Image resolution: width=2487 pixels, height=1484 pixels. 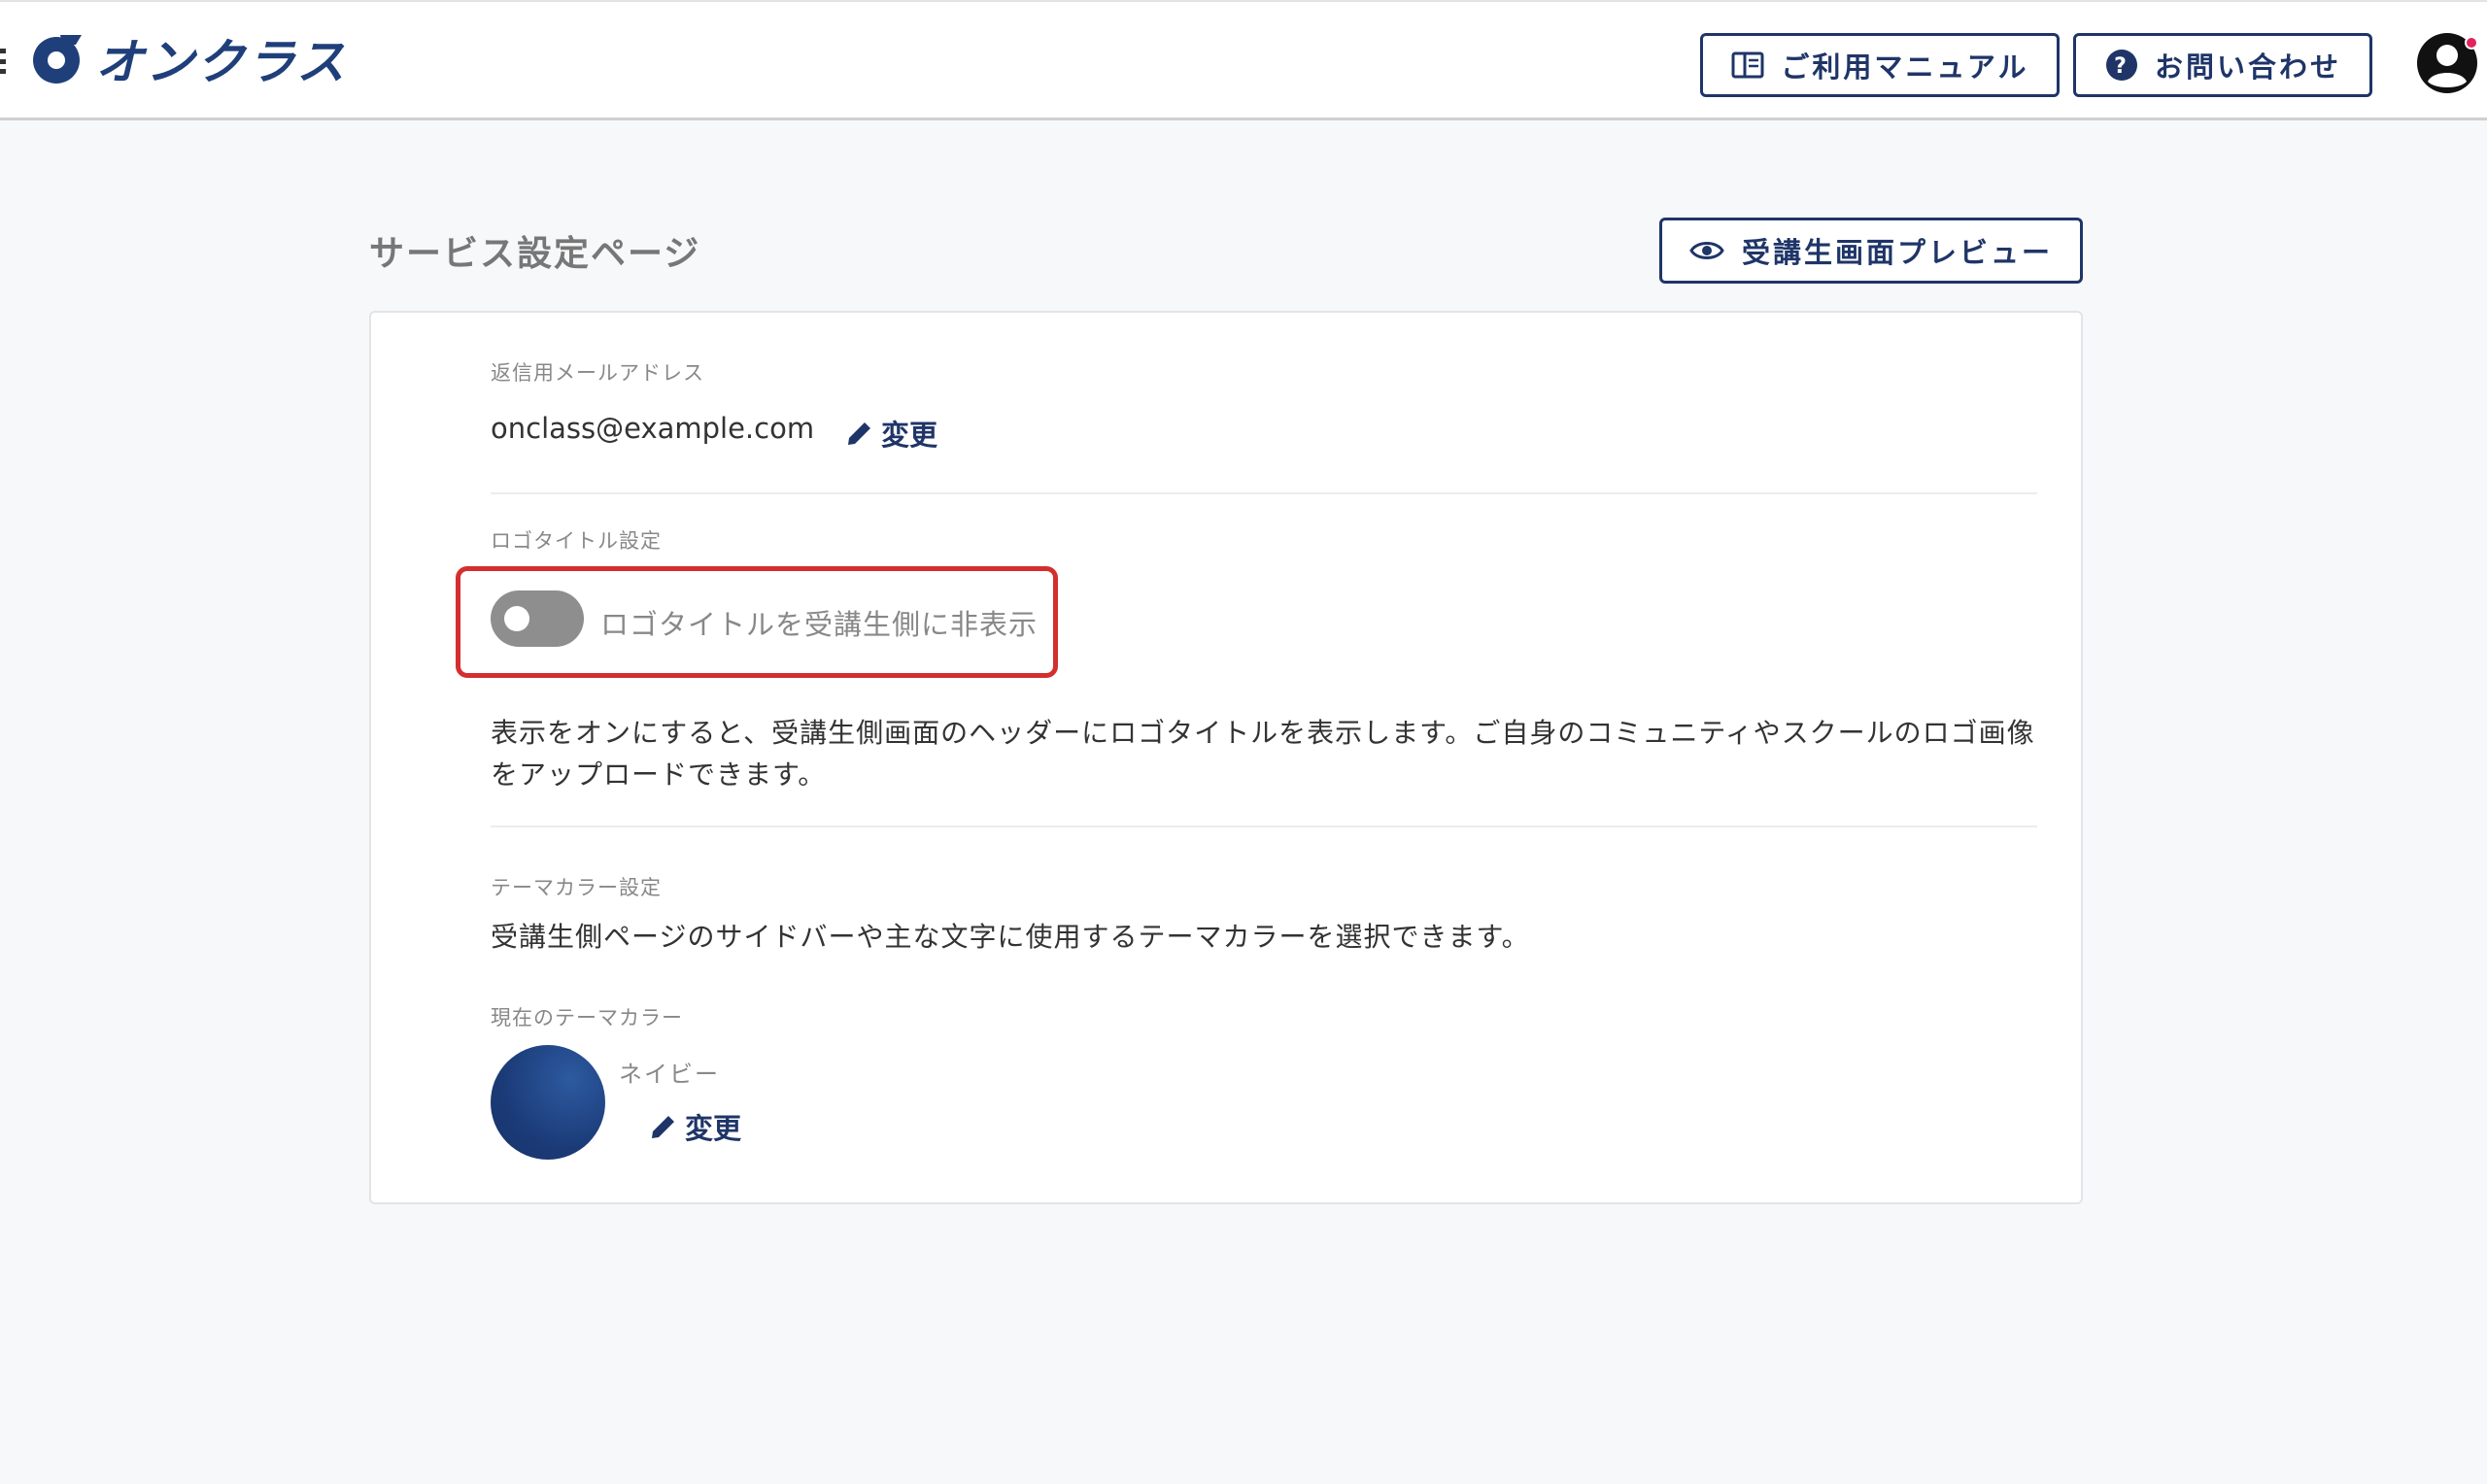 I want to click on logo-title-description-line2: をアップロードできます。, so click(x=659, y=775).